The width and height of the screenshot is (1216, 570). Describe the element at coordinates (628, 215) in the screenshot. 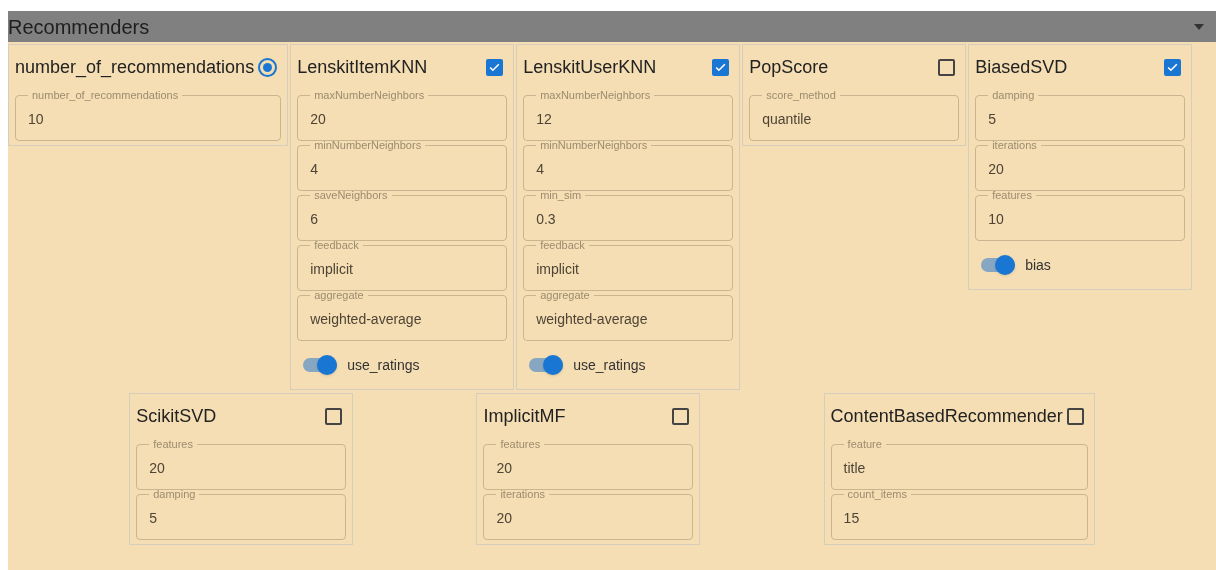

I see `input-field: min_sim 0.3` at that location.